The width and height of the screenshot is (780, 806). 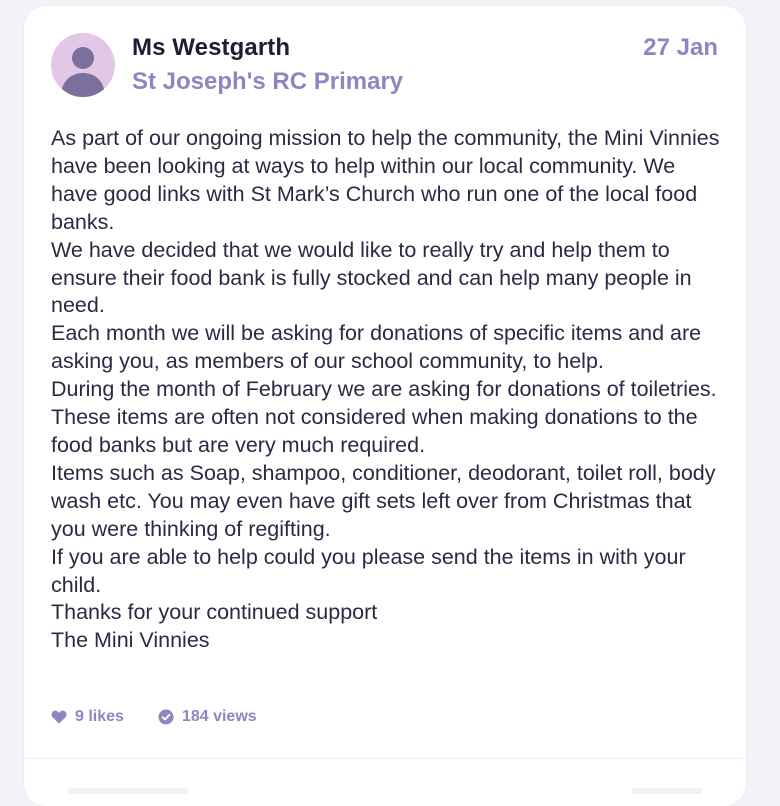 What do you see at coordinates (214, 612) in the screenshot?
I see `post-paragraph: Thanks for your continued support` at bounding box center [214, 612].